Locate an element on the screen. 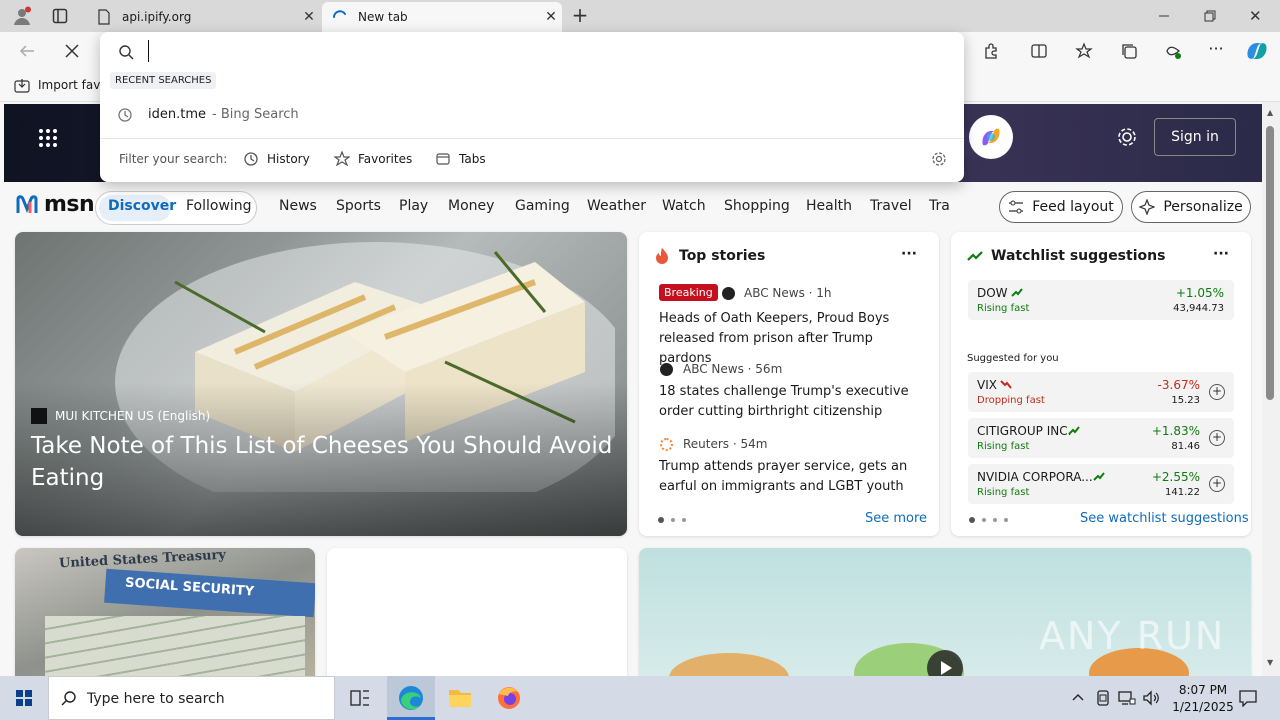 The width and height of the screenshot is (1280, 720). personalize-button: Personalize is located at coordinates (1191, 207).